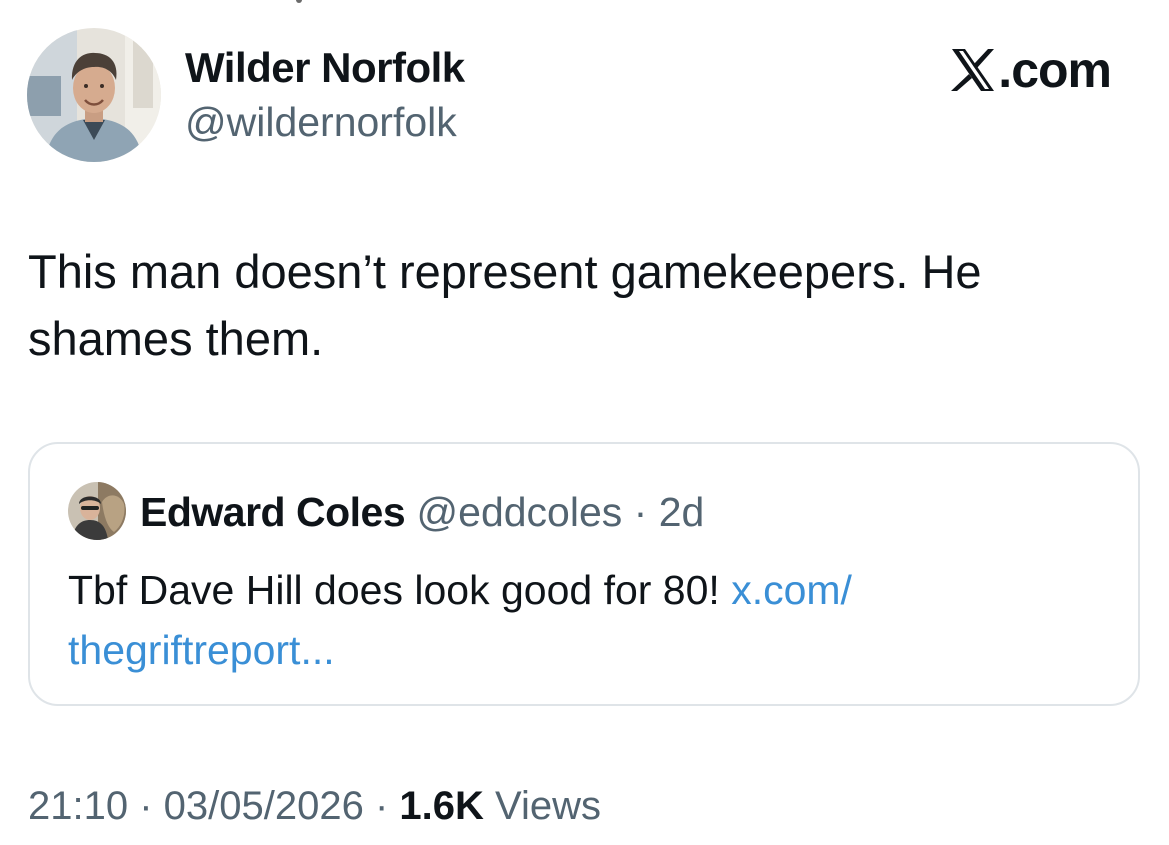 The image size is (1169, 845). I want to click on views-label: Views, so click(542, 806).